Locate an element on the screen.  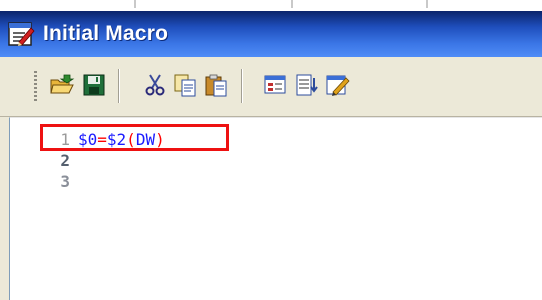
code-line: 3 is located at coordinates (276, 182).